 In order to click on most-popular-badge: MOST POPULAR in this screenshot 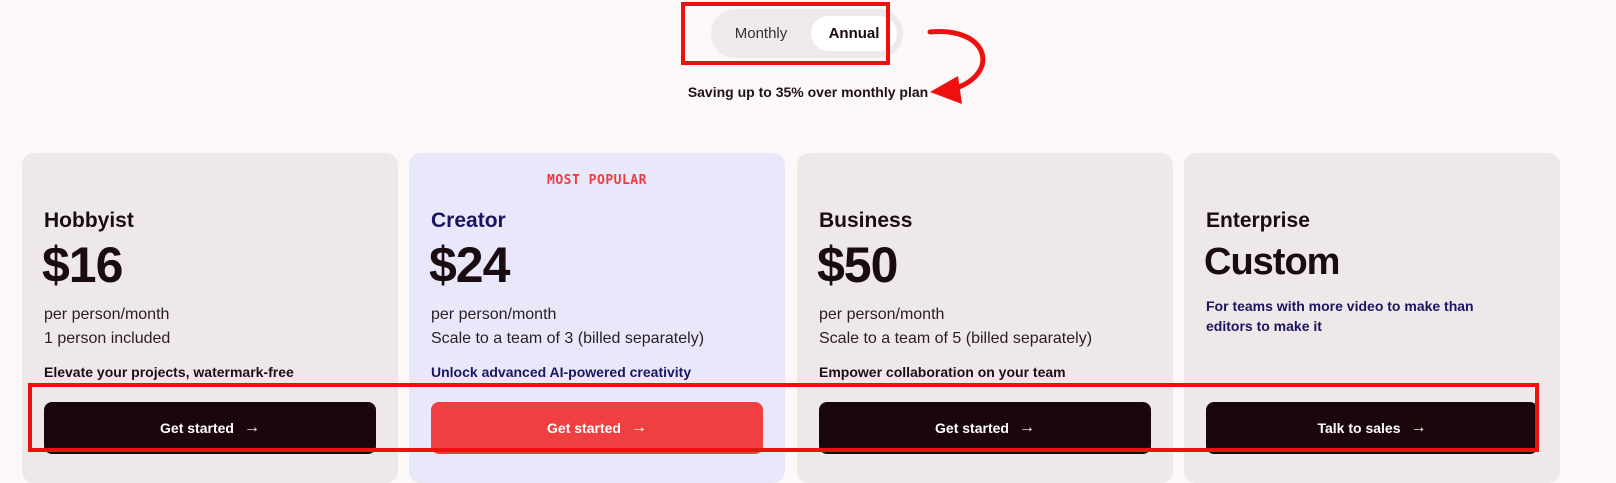, I will do `click(597, 180)`.